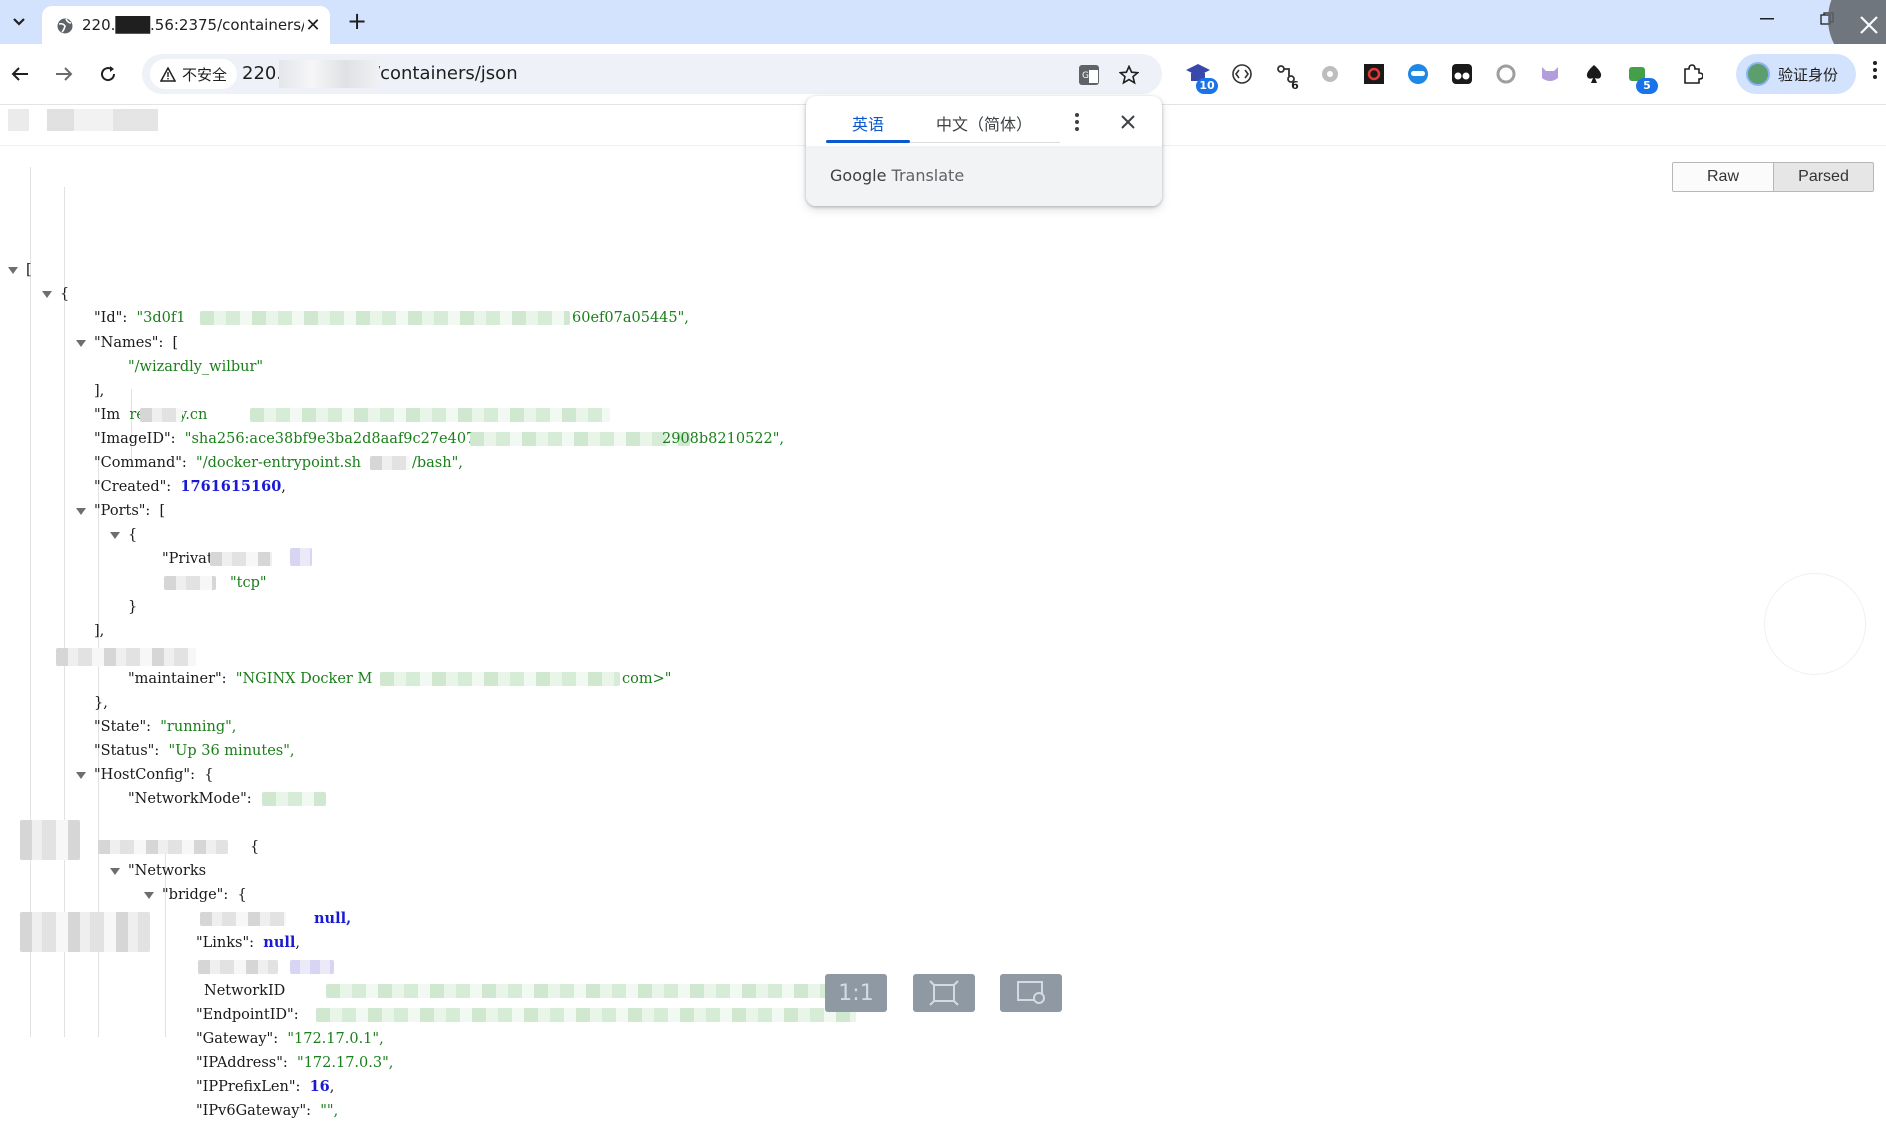 This screenshot has width=1886, height=1122. What do you see at coordinates (1823, 177) in the screenshot?
I see `parsed-view-button: Parsed` at bounding box center [1823, 177].